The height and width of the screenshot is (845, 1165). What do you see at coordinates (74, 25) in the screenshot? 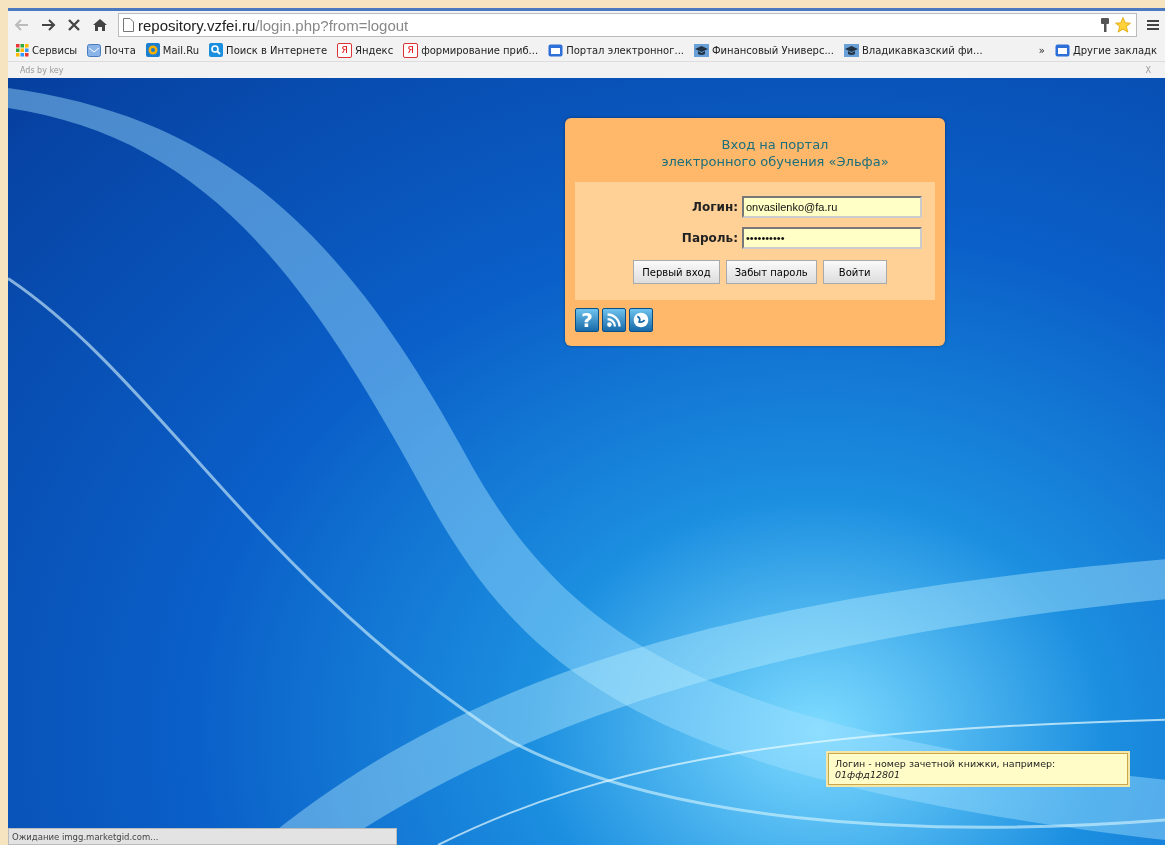
I see `close-icon` at bounding box center [74, 25].